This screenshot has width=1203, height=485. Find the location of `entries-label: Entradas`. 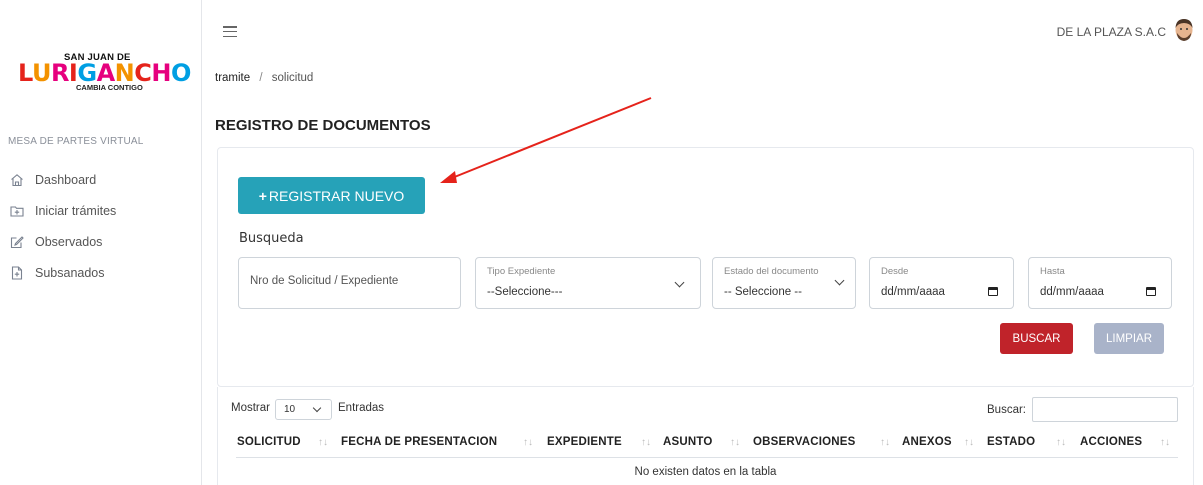

entries-label: Entradas is located at coordinates (361, 408).